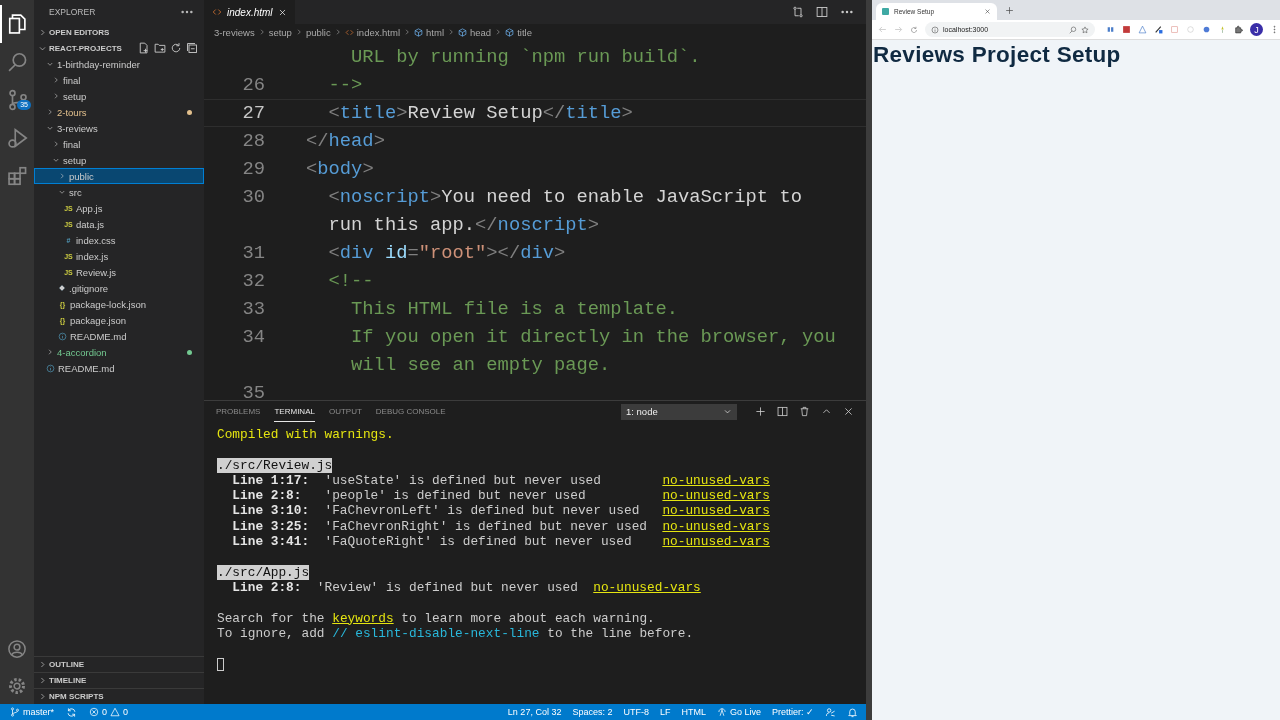 The height and width of the screenshot is (720, 1280). Describe the element at coordinates (1238, 29) in the screenshot. I see `puzzle-icon` at that location.